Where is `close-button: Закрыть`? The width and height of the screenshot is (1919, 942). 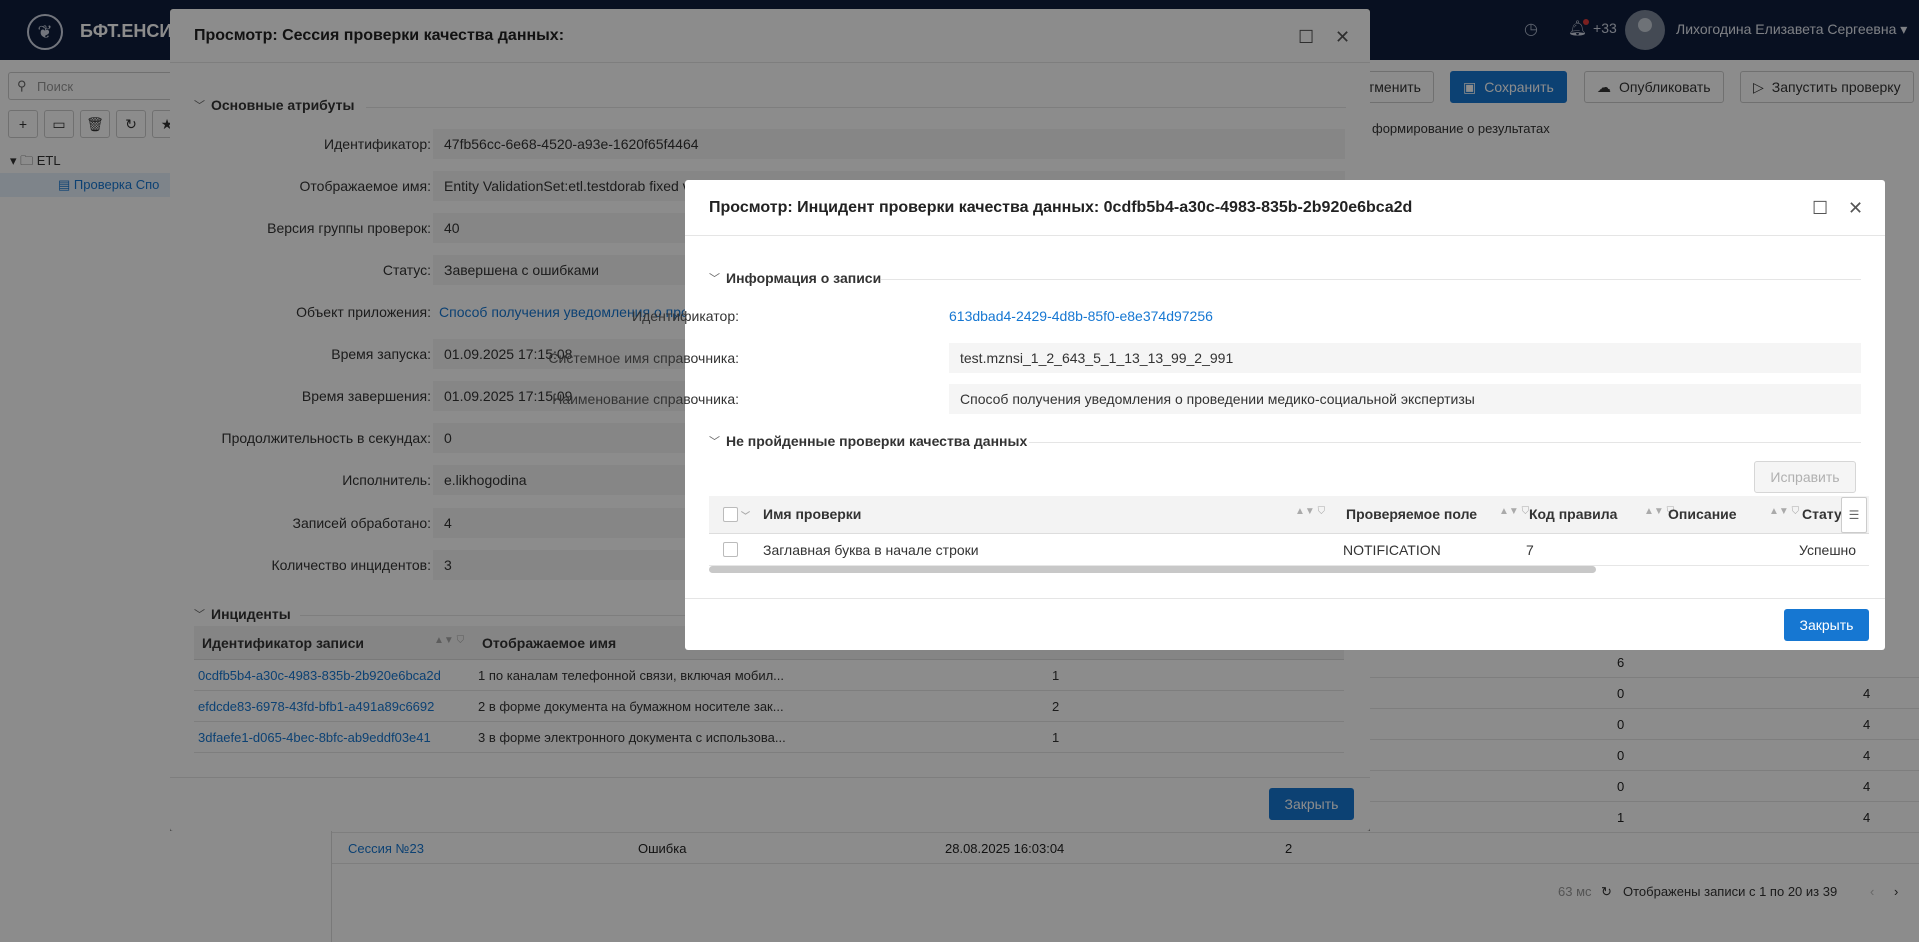
close-button: Закрыть is located at coordinates (1826, 625).